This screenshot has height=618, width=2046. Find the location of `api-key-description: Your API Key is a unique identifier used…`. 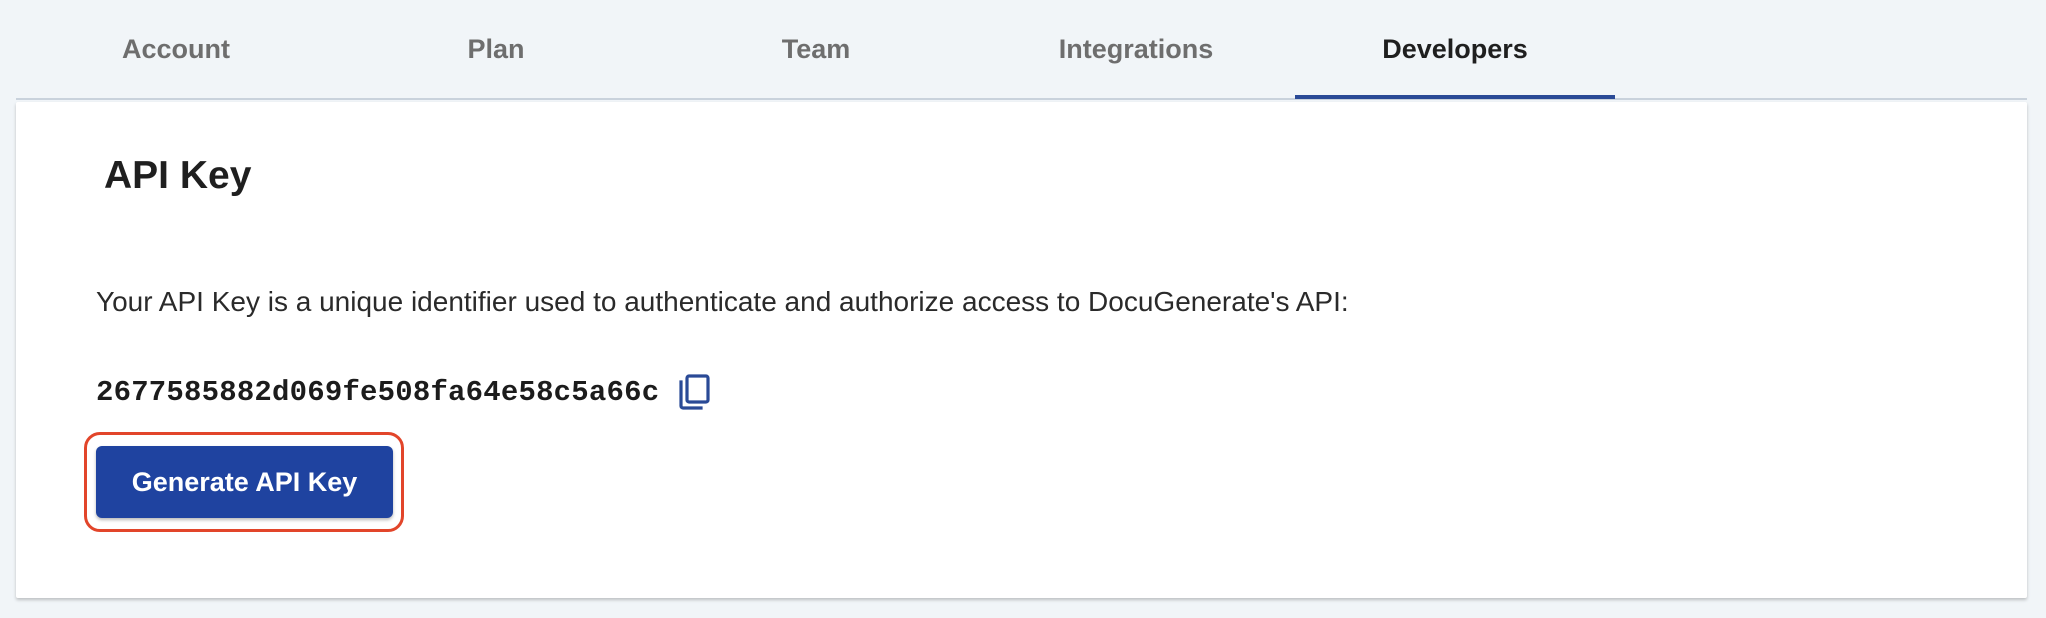

api-key-description: Your API Key is a unique identifier used… is located at coordinates (722, 301).